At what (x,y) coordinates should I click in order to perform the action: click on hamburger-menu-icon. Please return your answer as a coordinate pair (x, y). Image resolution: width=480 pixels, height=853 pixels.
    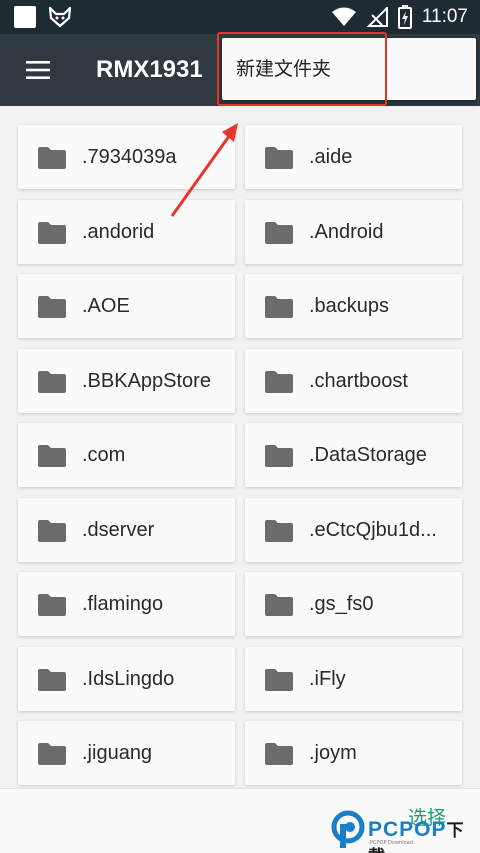
    Looking at the image, I should click on (38, 70).